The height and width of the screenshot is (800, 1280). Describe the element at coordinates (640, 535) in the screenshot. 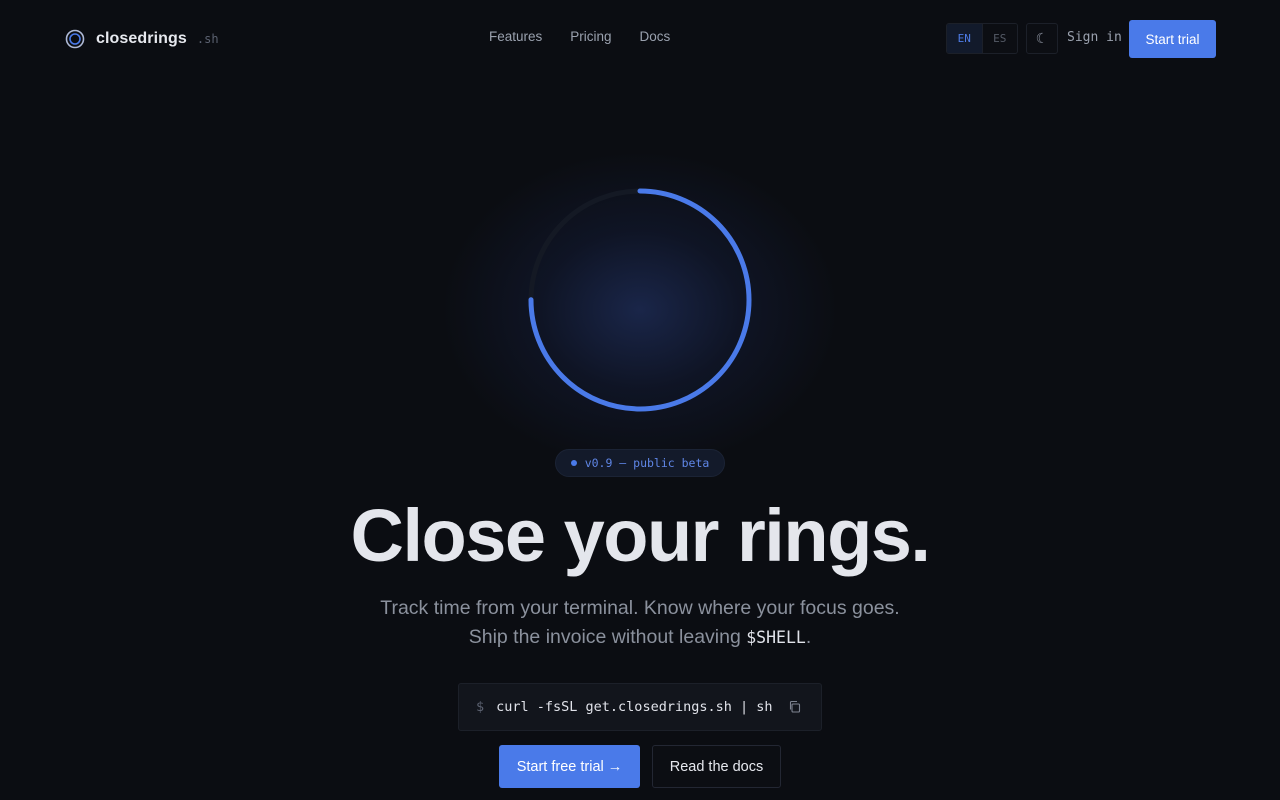

I see `hero-headline: Close your rings.` at that location.